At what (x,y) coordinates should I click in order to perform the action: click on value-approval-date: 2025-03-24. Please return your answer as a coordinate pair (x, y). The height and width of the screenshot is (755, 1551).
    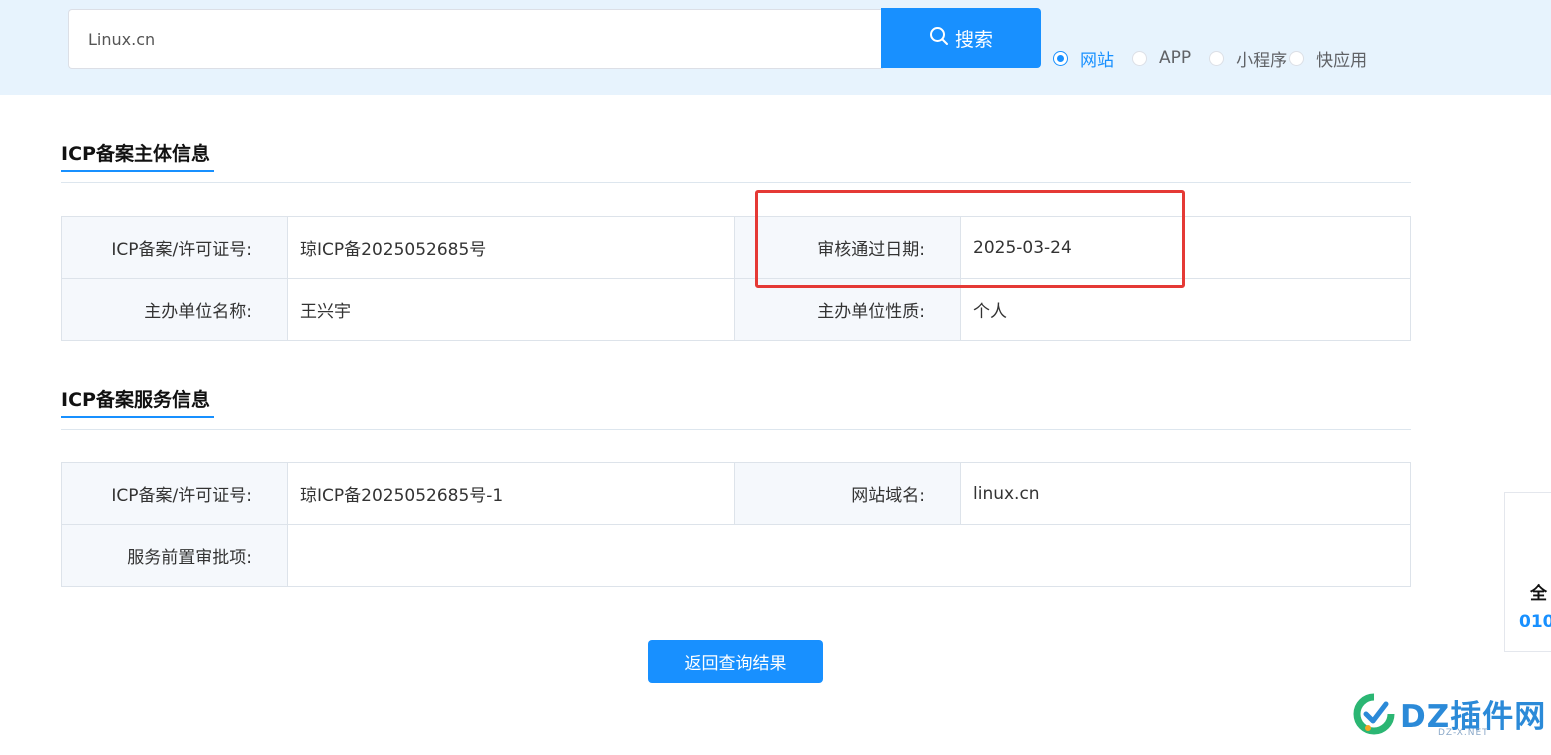
    Looking at the image, I should click on (1185, 247).